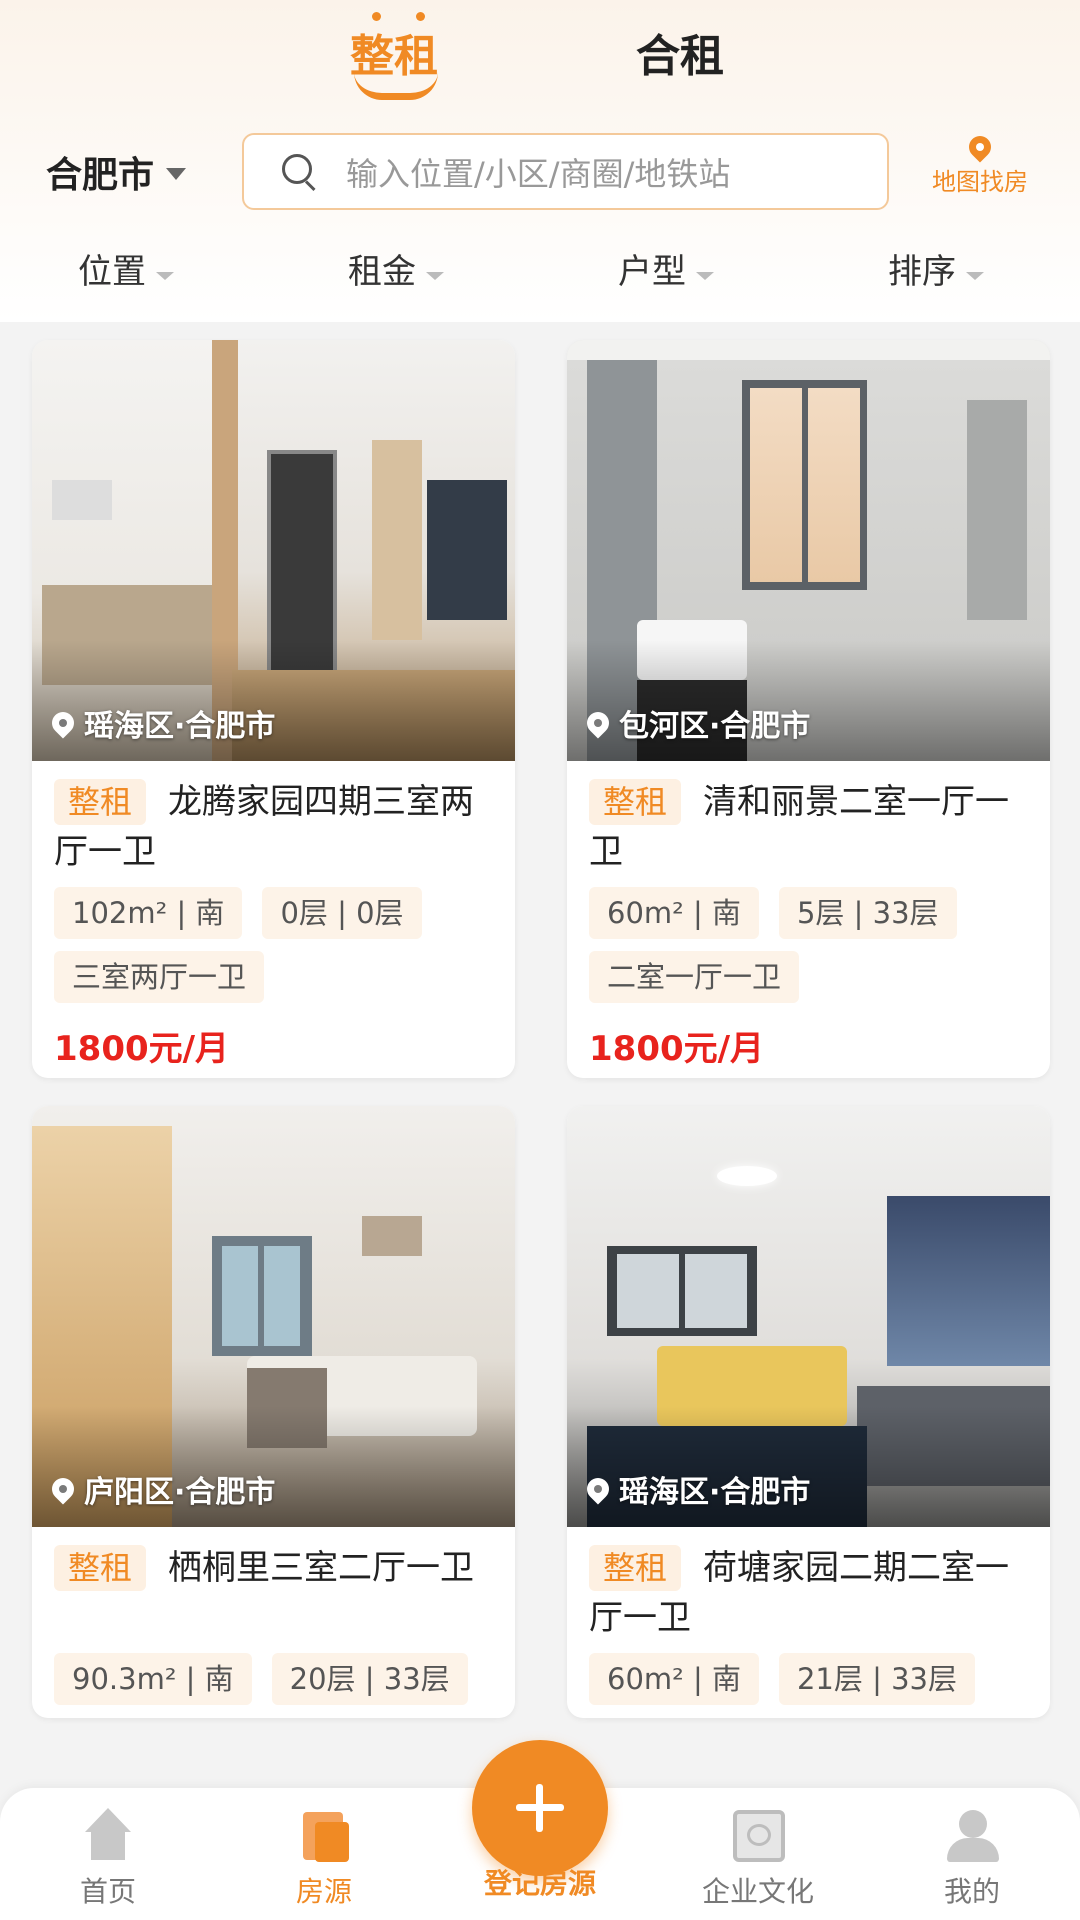 The width and height of the screenshot is (1080, 1920). I want to click on filter-label: 租金, so click(382, 272).